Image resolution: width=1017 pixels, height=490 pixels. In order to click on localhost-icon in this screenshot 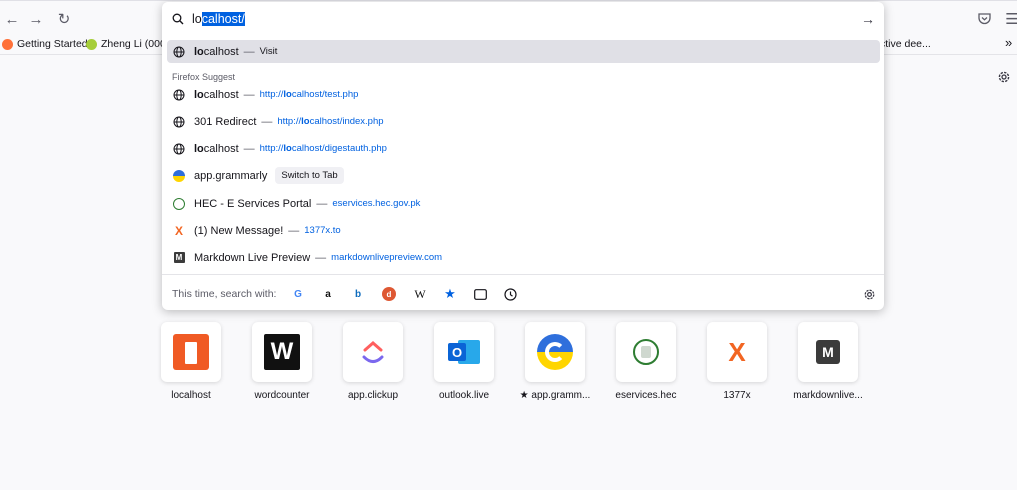, I will do `click(191, 352)`.